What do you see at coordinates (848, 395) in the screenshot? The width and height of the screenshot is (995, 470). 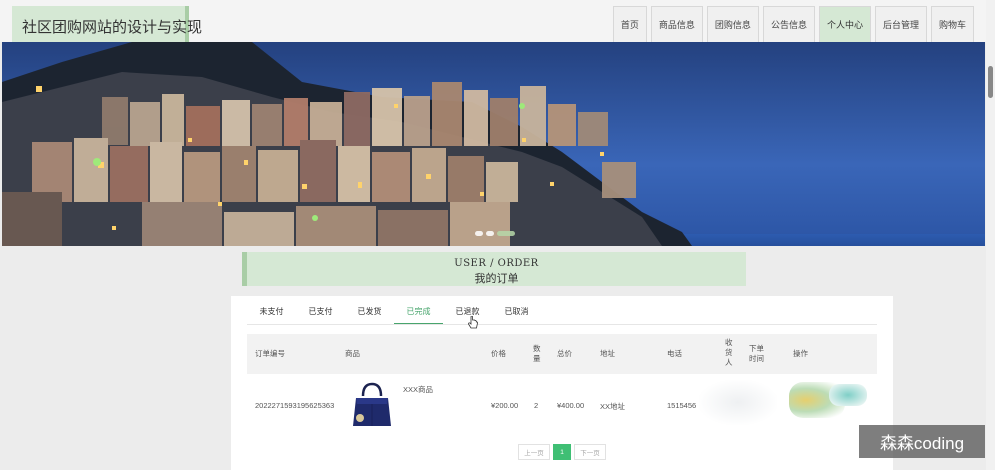 I see `blurred-action-button` at bounding box center [848, 395].